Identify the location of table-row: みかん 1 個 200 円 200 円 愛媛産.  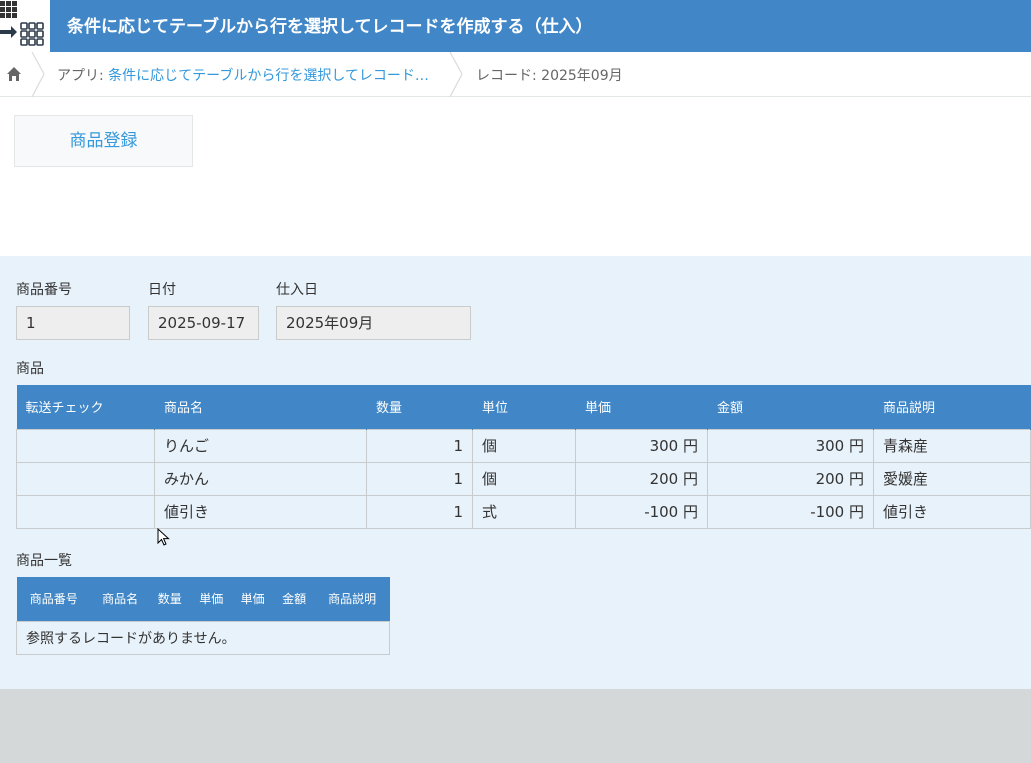
(523, 478).